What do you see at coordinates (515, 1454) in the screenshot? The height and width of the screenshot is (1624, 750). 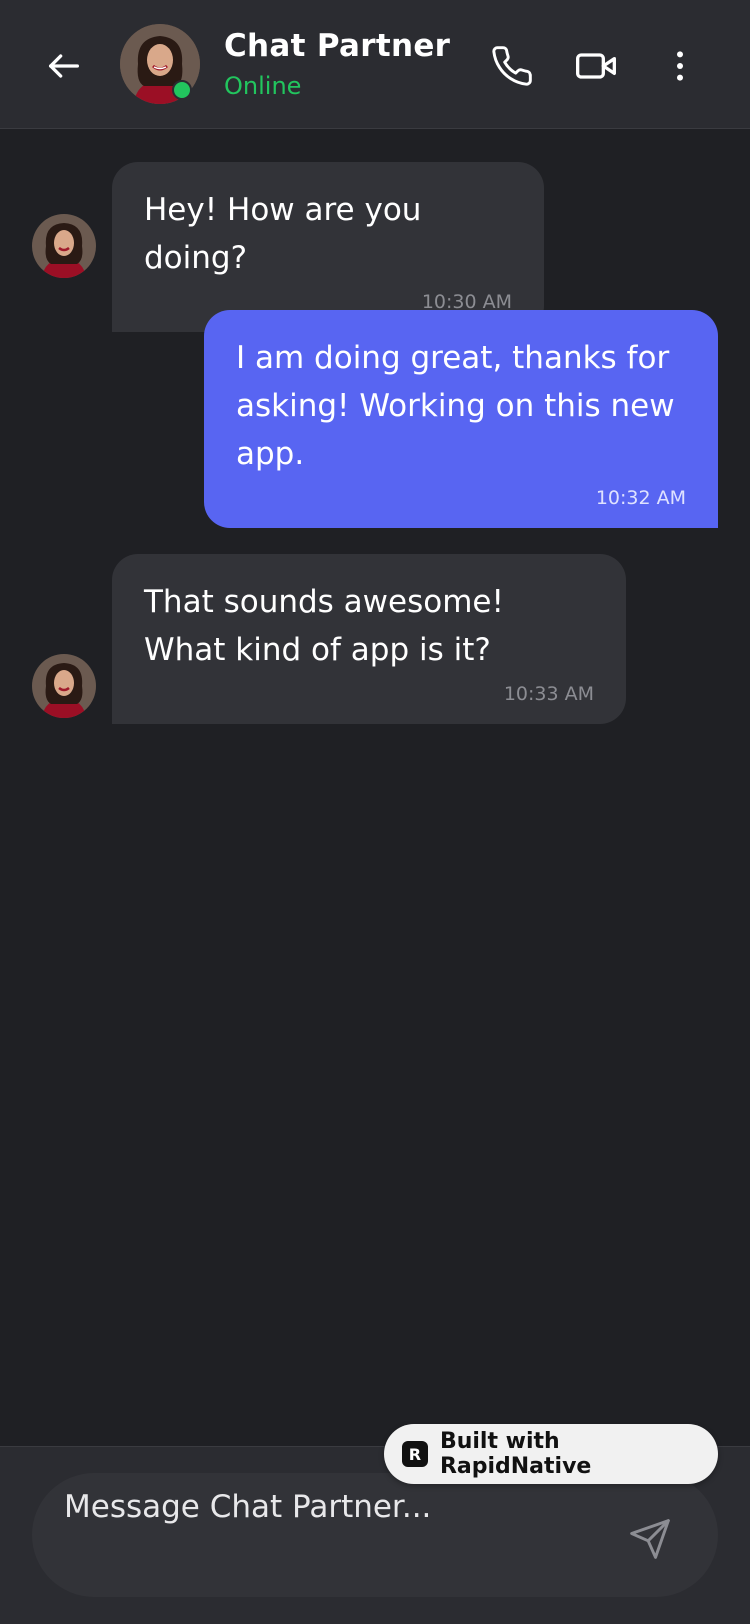 I see `badge-label: Built with RapidNative` at bounding box center [515, 1454].